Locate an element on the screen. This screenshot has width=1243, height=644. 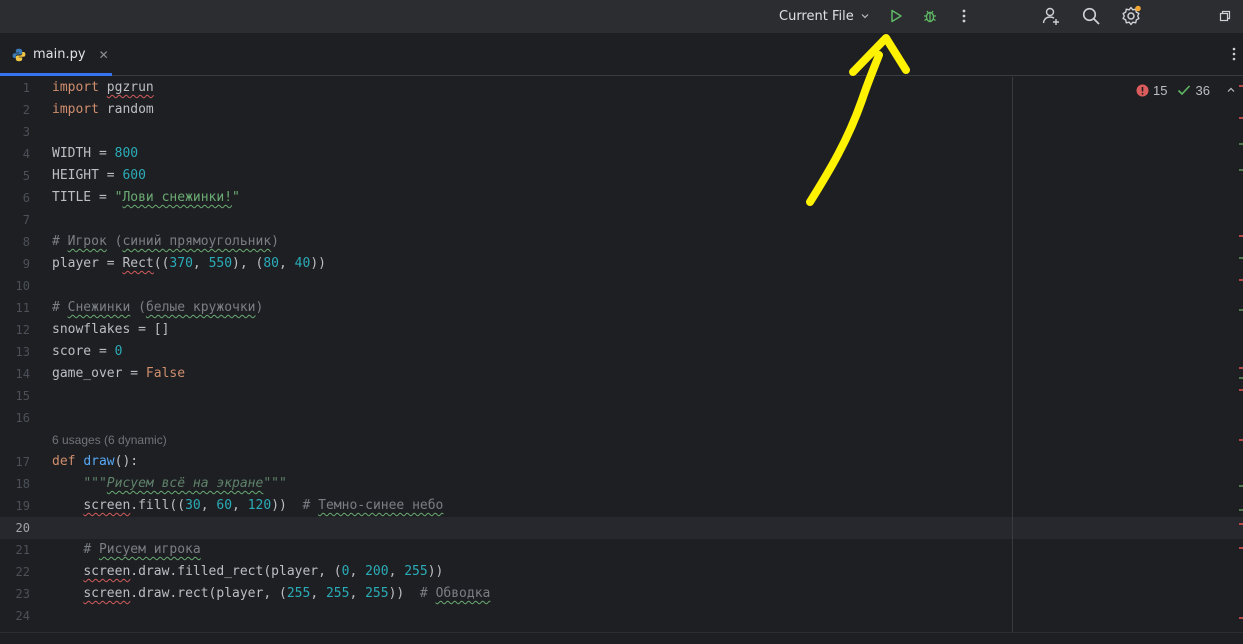
code-line: TITLE = "Лови снежинки!" is located at coordinates (146, 197).